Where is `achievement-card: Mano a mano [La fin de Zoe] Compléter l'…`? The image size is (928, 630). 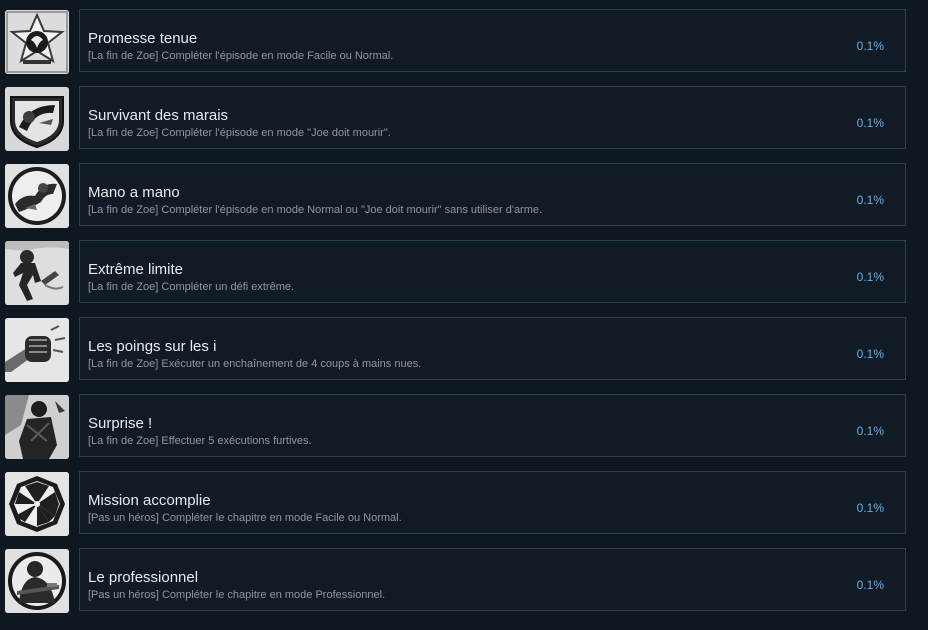
achievement-card: Mano a mano [La fin de Zoe] Compléter l'… is located at coordinates (492, 194).